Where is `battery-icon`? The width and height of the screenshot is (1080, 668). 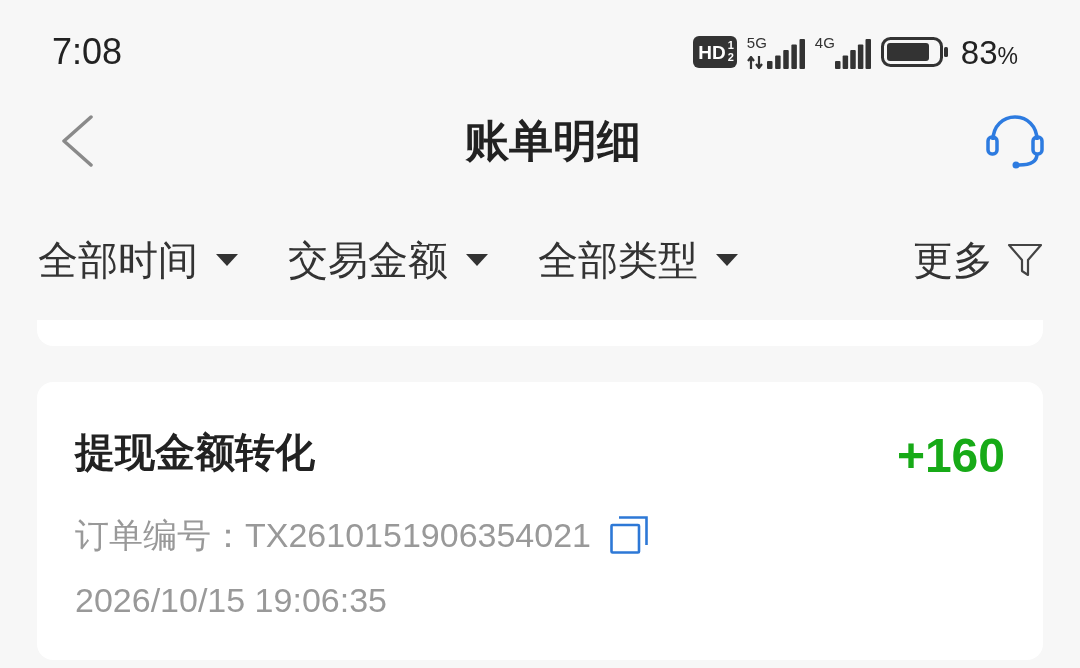
battery-icon is located at coordinates (914, 52).